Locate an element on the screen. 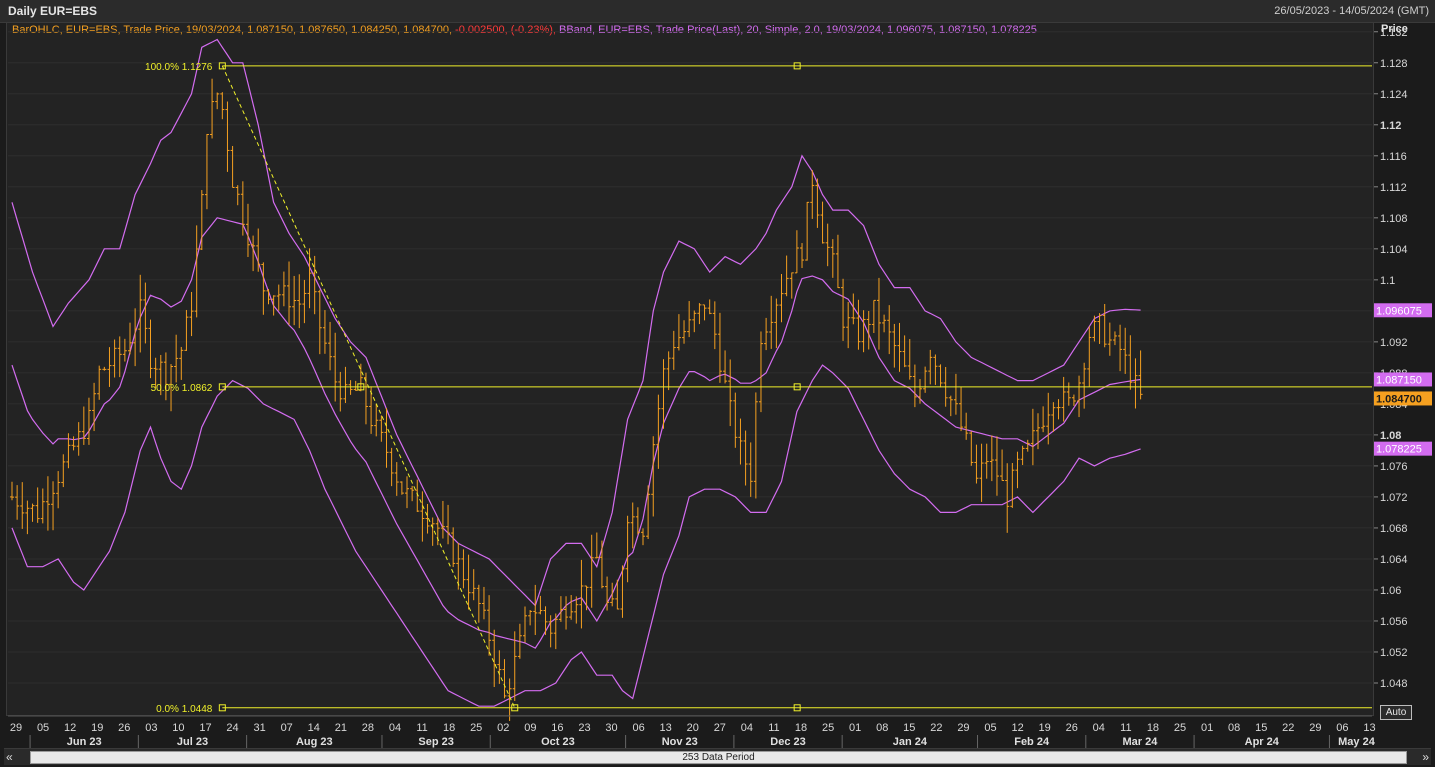  y-tick-label: 1.068 is located at coordinates (1394, 529).